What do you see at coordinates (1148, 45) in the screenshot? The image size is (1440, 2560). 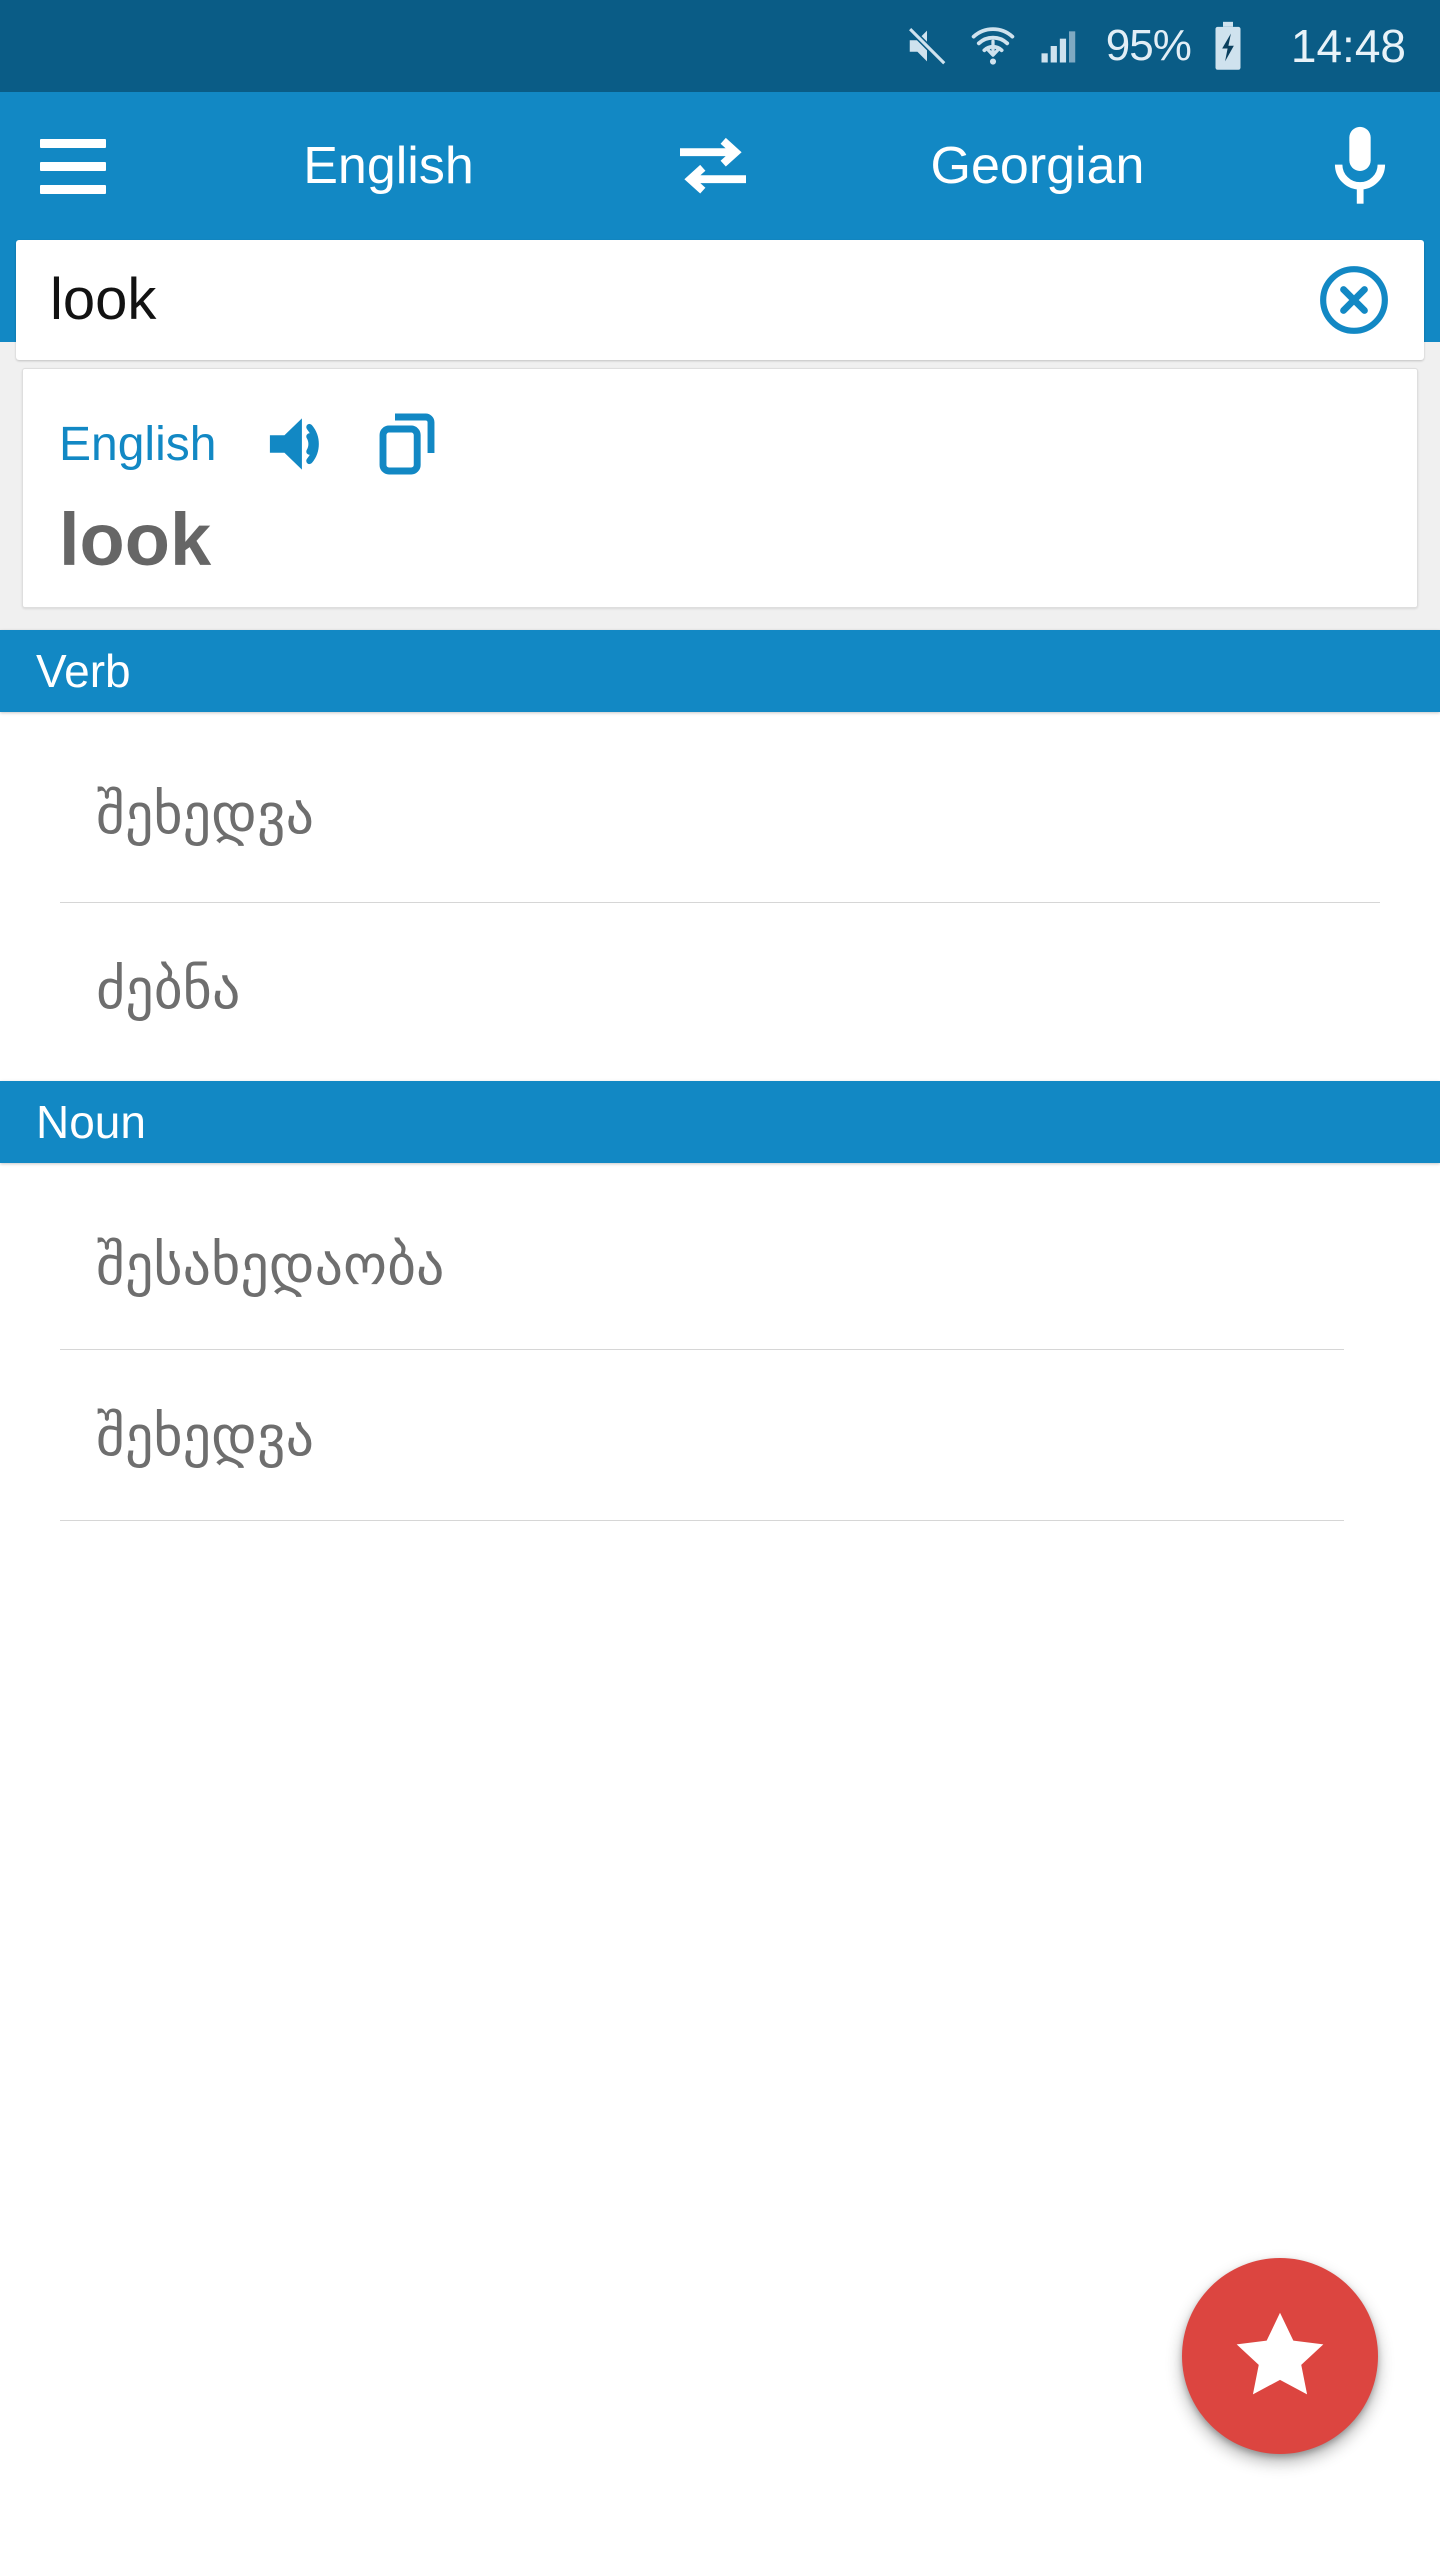 I see `battery-percent: 95%` at bounding box center [1148, 45].